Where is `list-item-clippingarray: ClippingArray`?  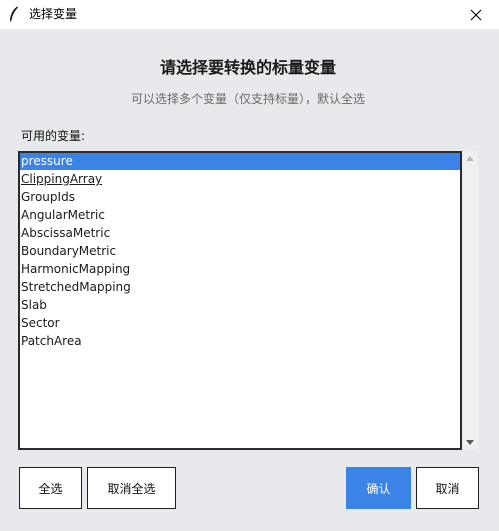
list-item-clippingarray: ClippingArray is located at coordinates (240, 179).